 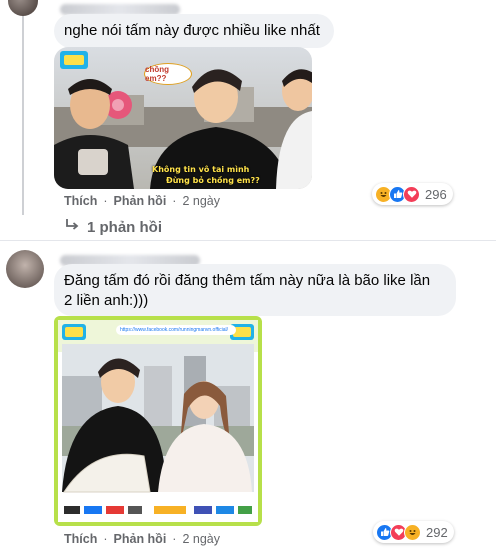 I want to click on reply-arrow-icon, so click(x=72, y=227).